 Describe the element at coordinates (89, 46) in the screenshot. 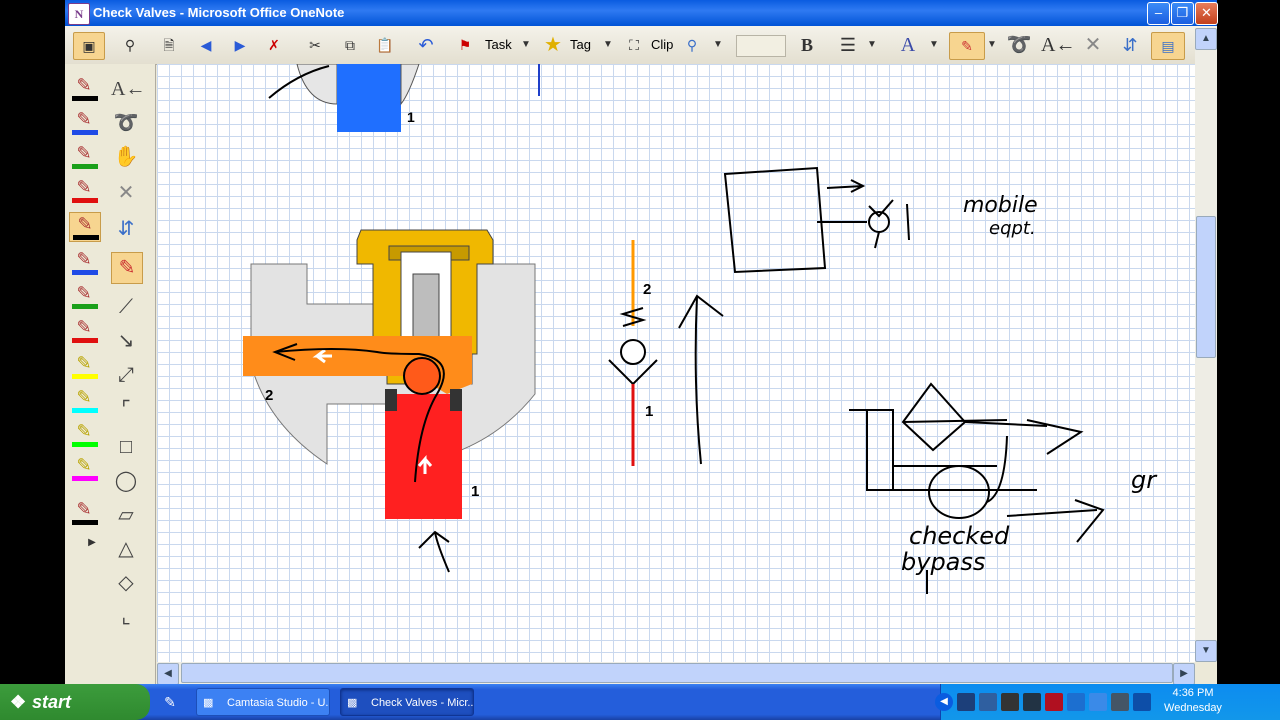

I see `full-page-view-icon: ▣` at that location.